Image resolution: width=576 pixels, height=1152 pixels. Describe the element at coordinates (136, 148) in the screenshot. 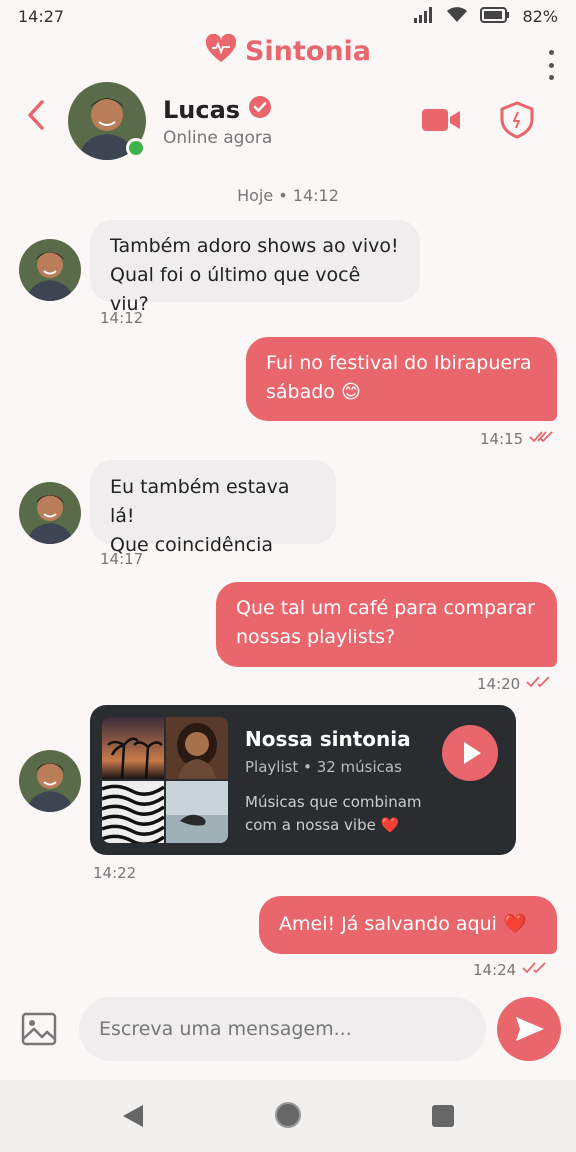

I see `online-status-dot` at that location.